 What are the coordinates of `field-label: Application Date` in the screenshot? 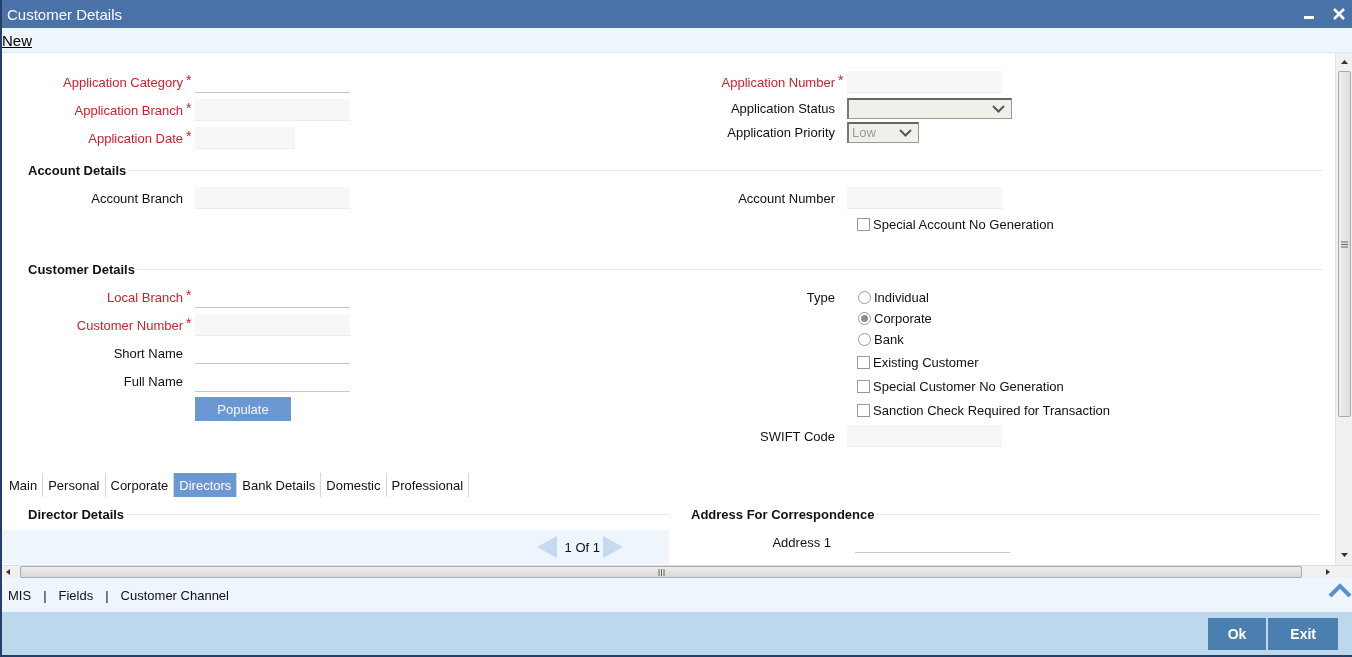 It's located at (135, 138).